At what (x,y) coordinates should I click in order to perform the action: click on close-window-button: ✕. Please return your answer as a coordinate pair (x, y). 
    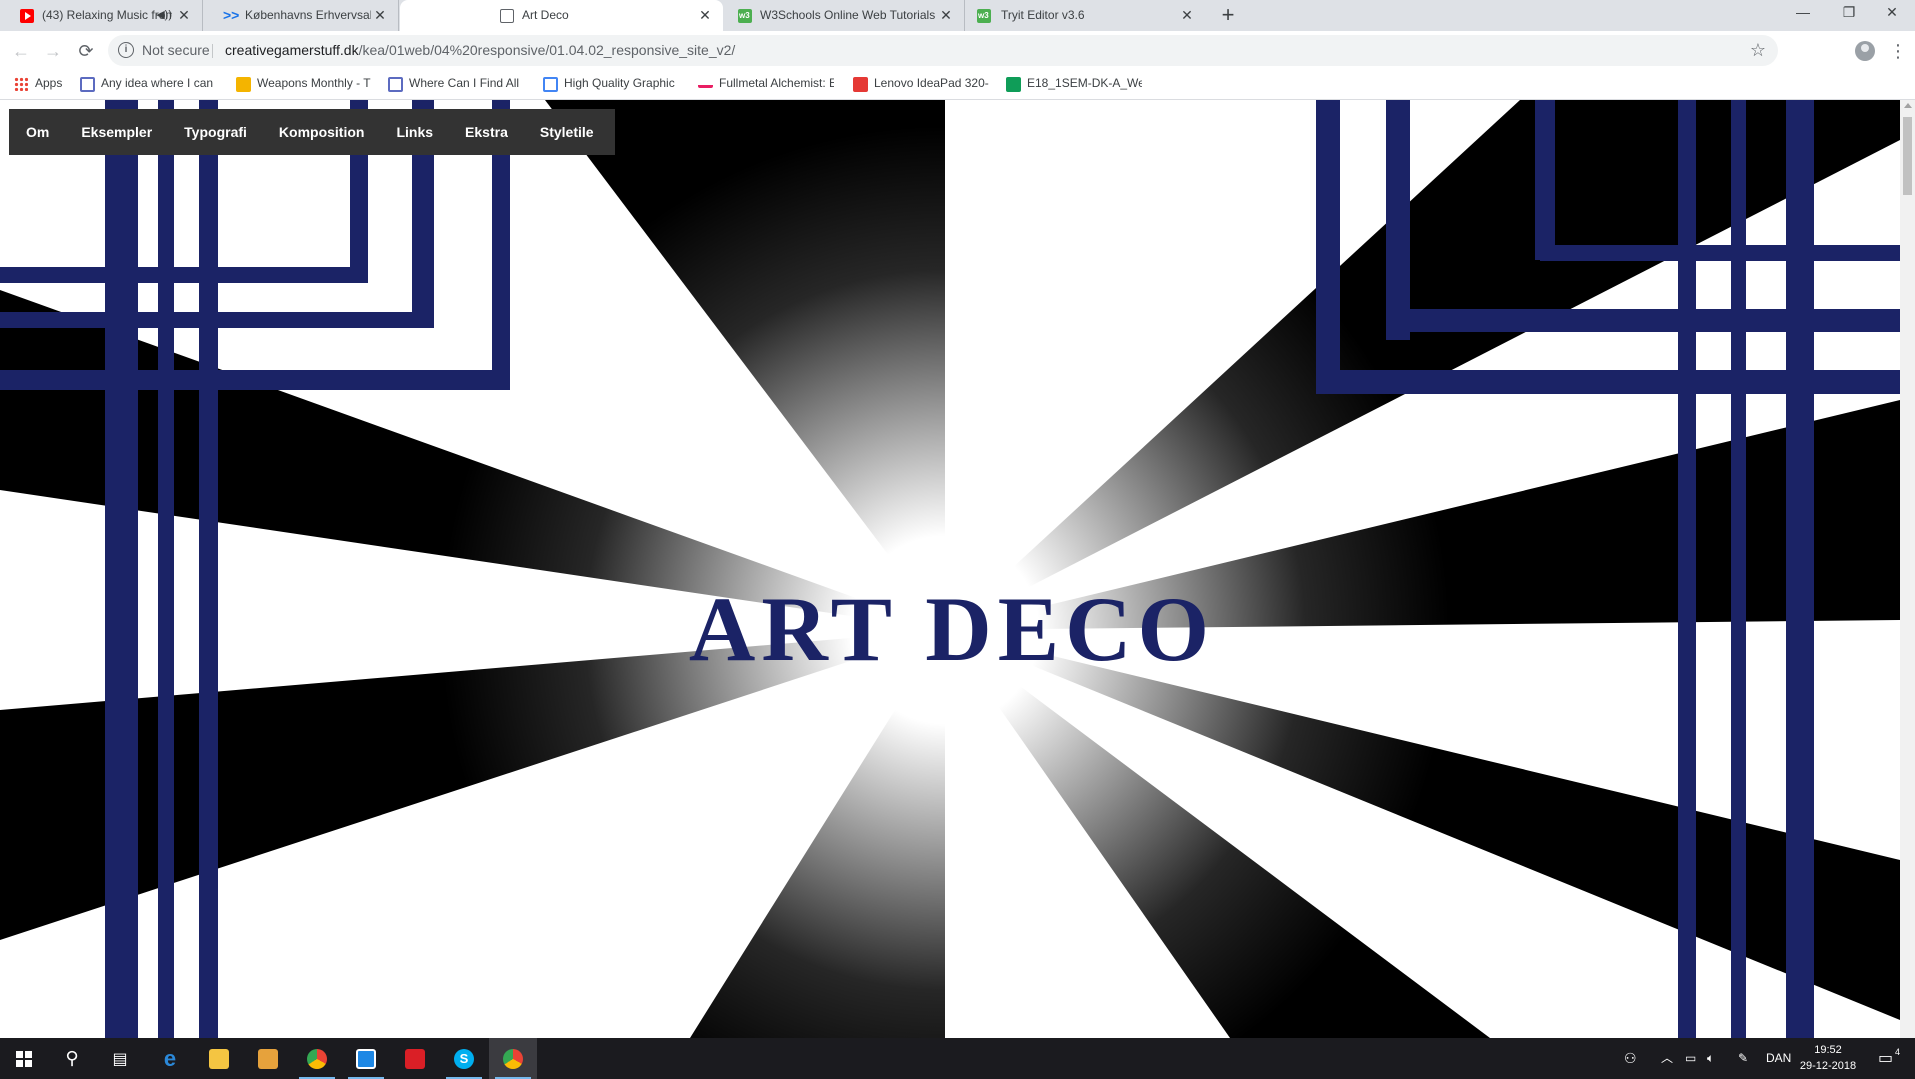
    Looking at the image, I should click on (1892, 13).